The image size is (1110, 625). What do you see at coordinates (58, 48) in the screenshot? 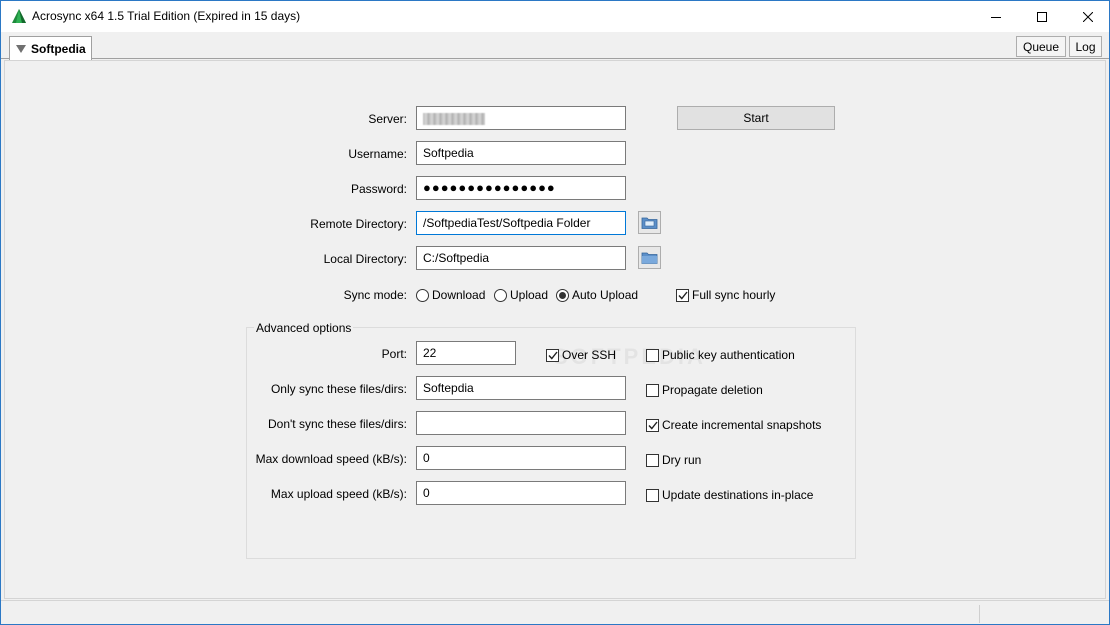
I see `tab-label: Softpedia` at bounding box center [58, 48].